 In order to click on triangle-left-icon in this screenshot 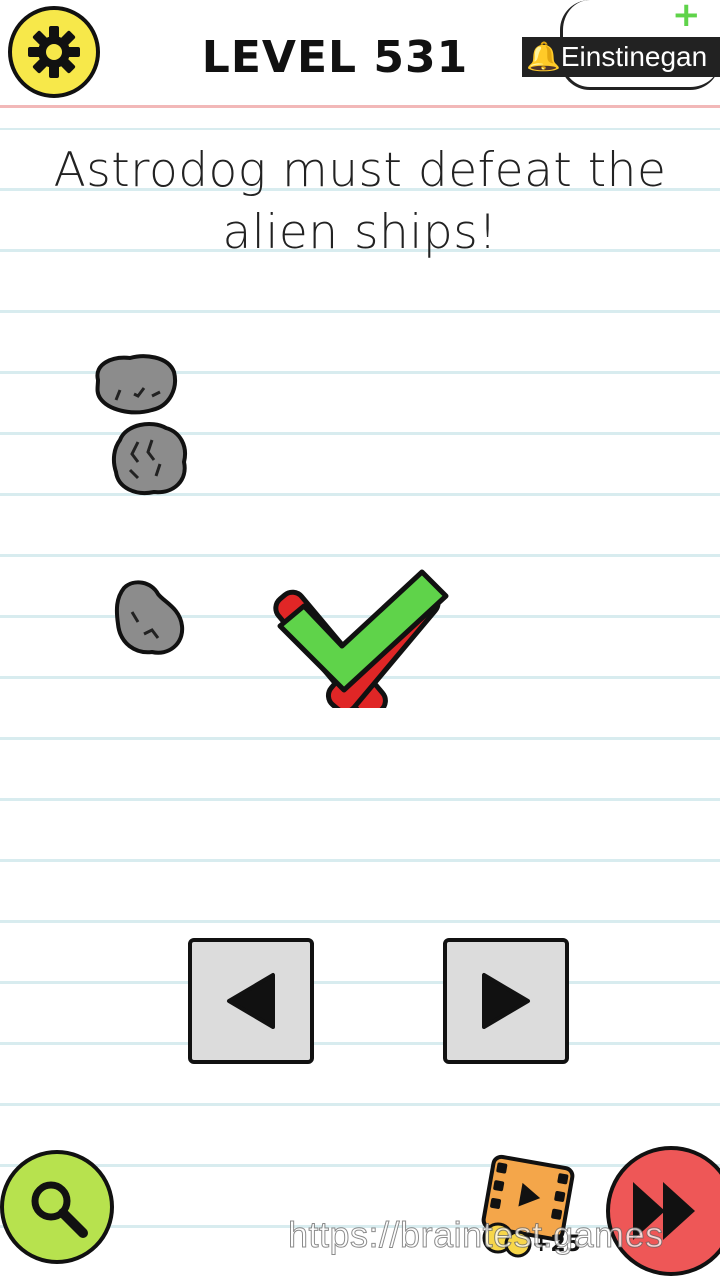, I will do `click(251, 1001)`.